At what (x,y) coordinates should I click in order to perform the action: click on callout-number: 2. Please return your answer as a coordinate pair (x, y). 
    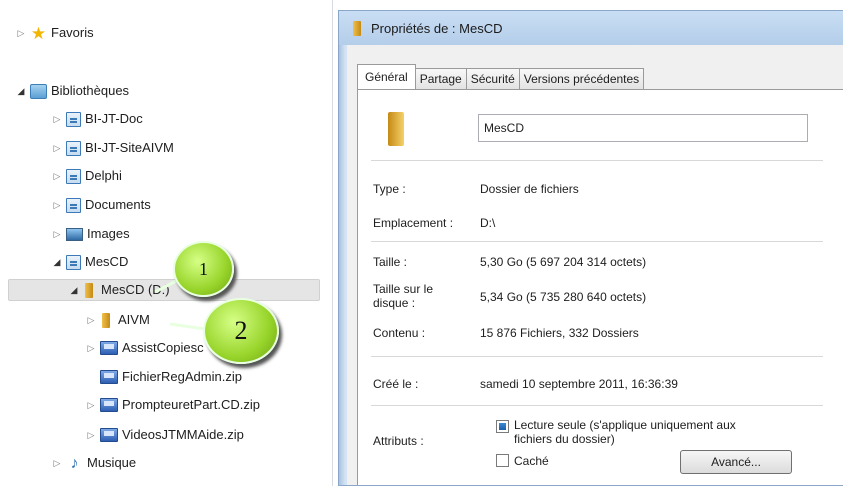
    Looking at the image, I should click on (241, 330).